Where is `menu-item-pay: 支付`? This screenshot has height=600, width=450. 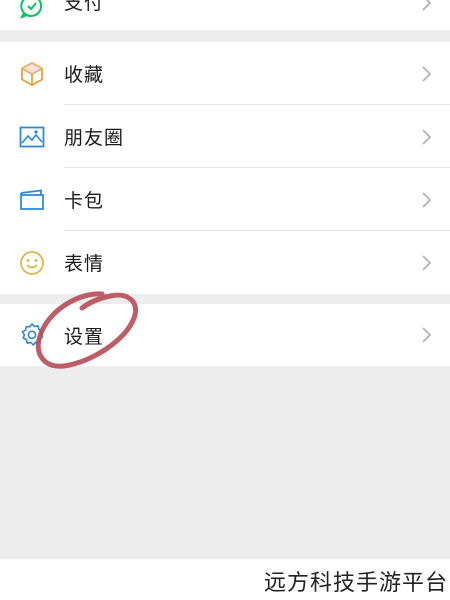 menu-item-pay: 支付 is located at coordinates (225, 15).